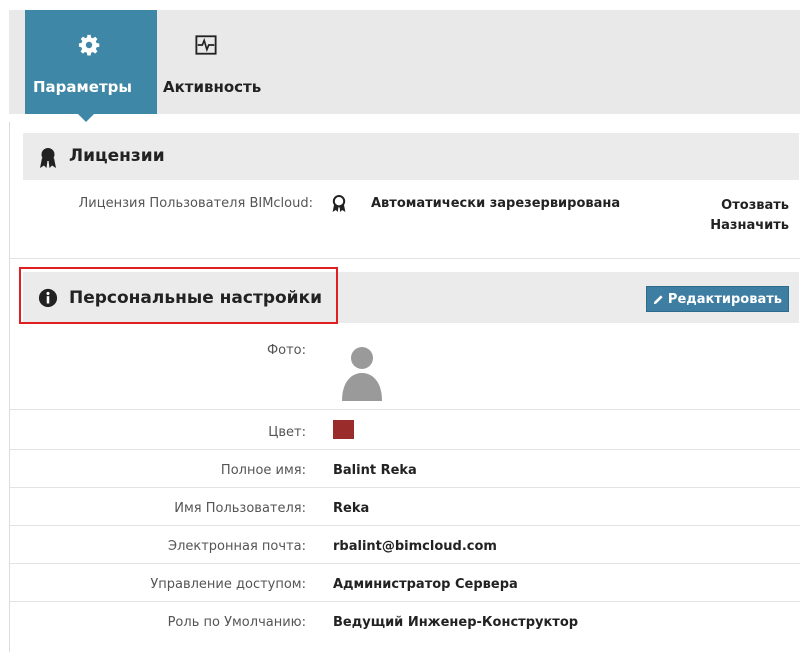 This screenshot has height=652, width=800. I want to click on access-control-label: Управление доступом:, so click(228, 584).